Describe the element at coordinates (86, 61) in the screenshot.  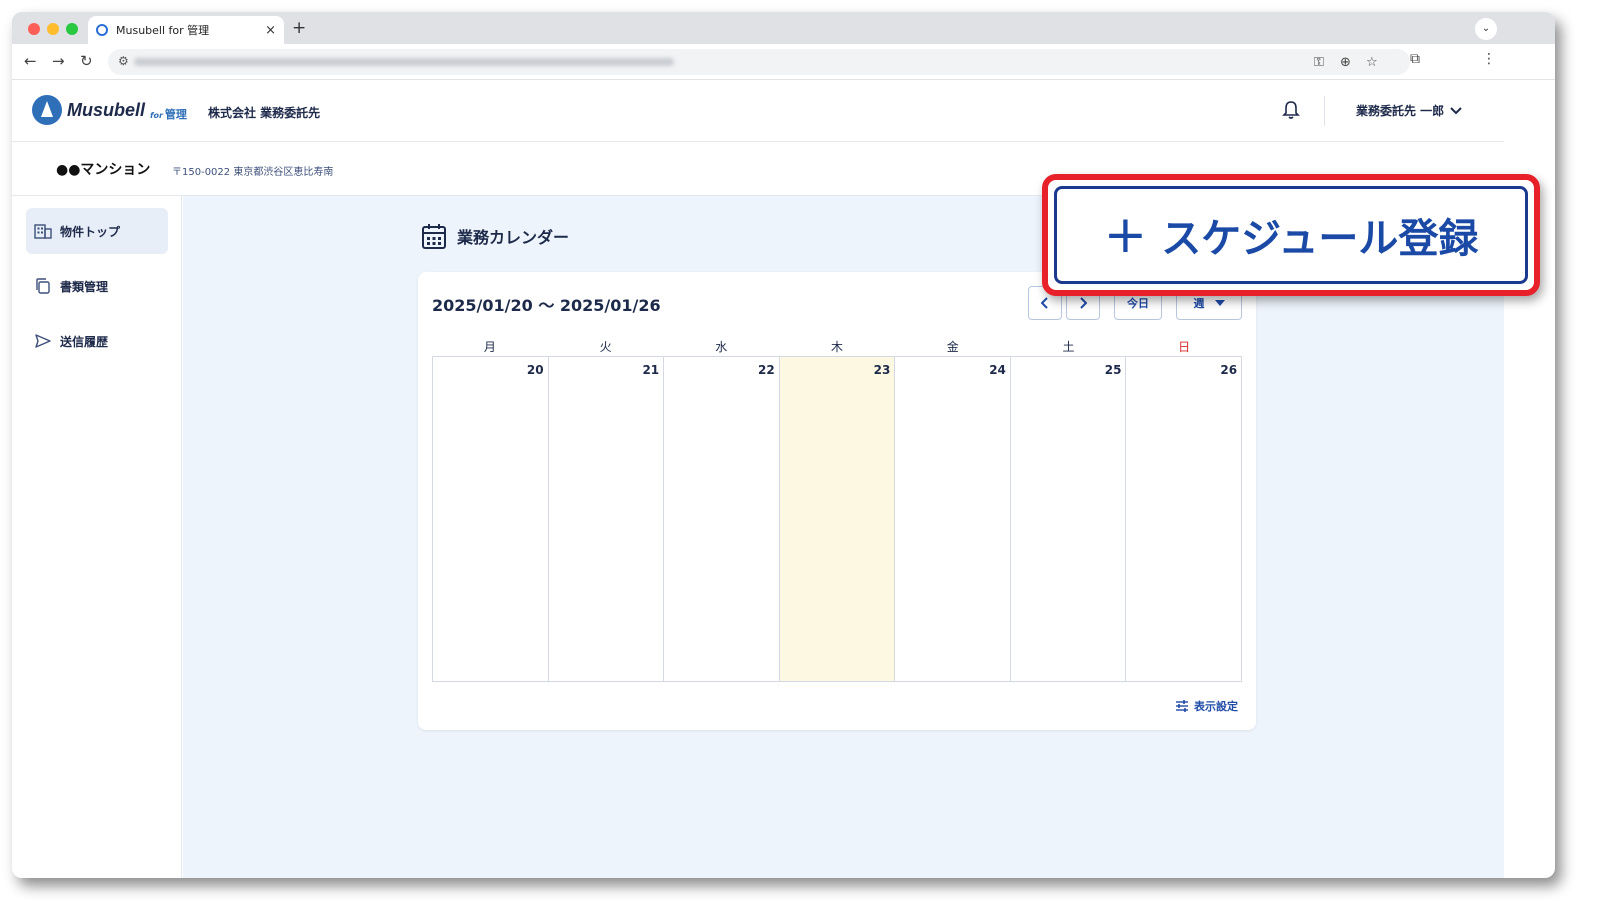
I see `reload-icon: ↻` at that location.